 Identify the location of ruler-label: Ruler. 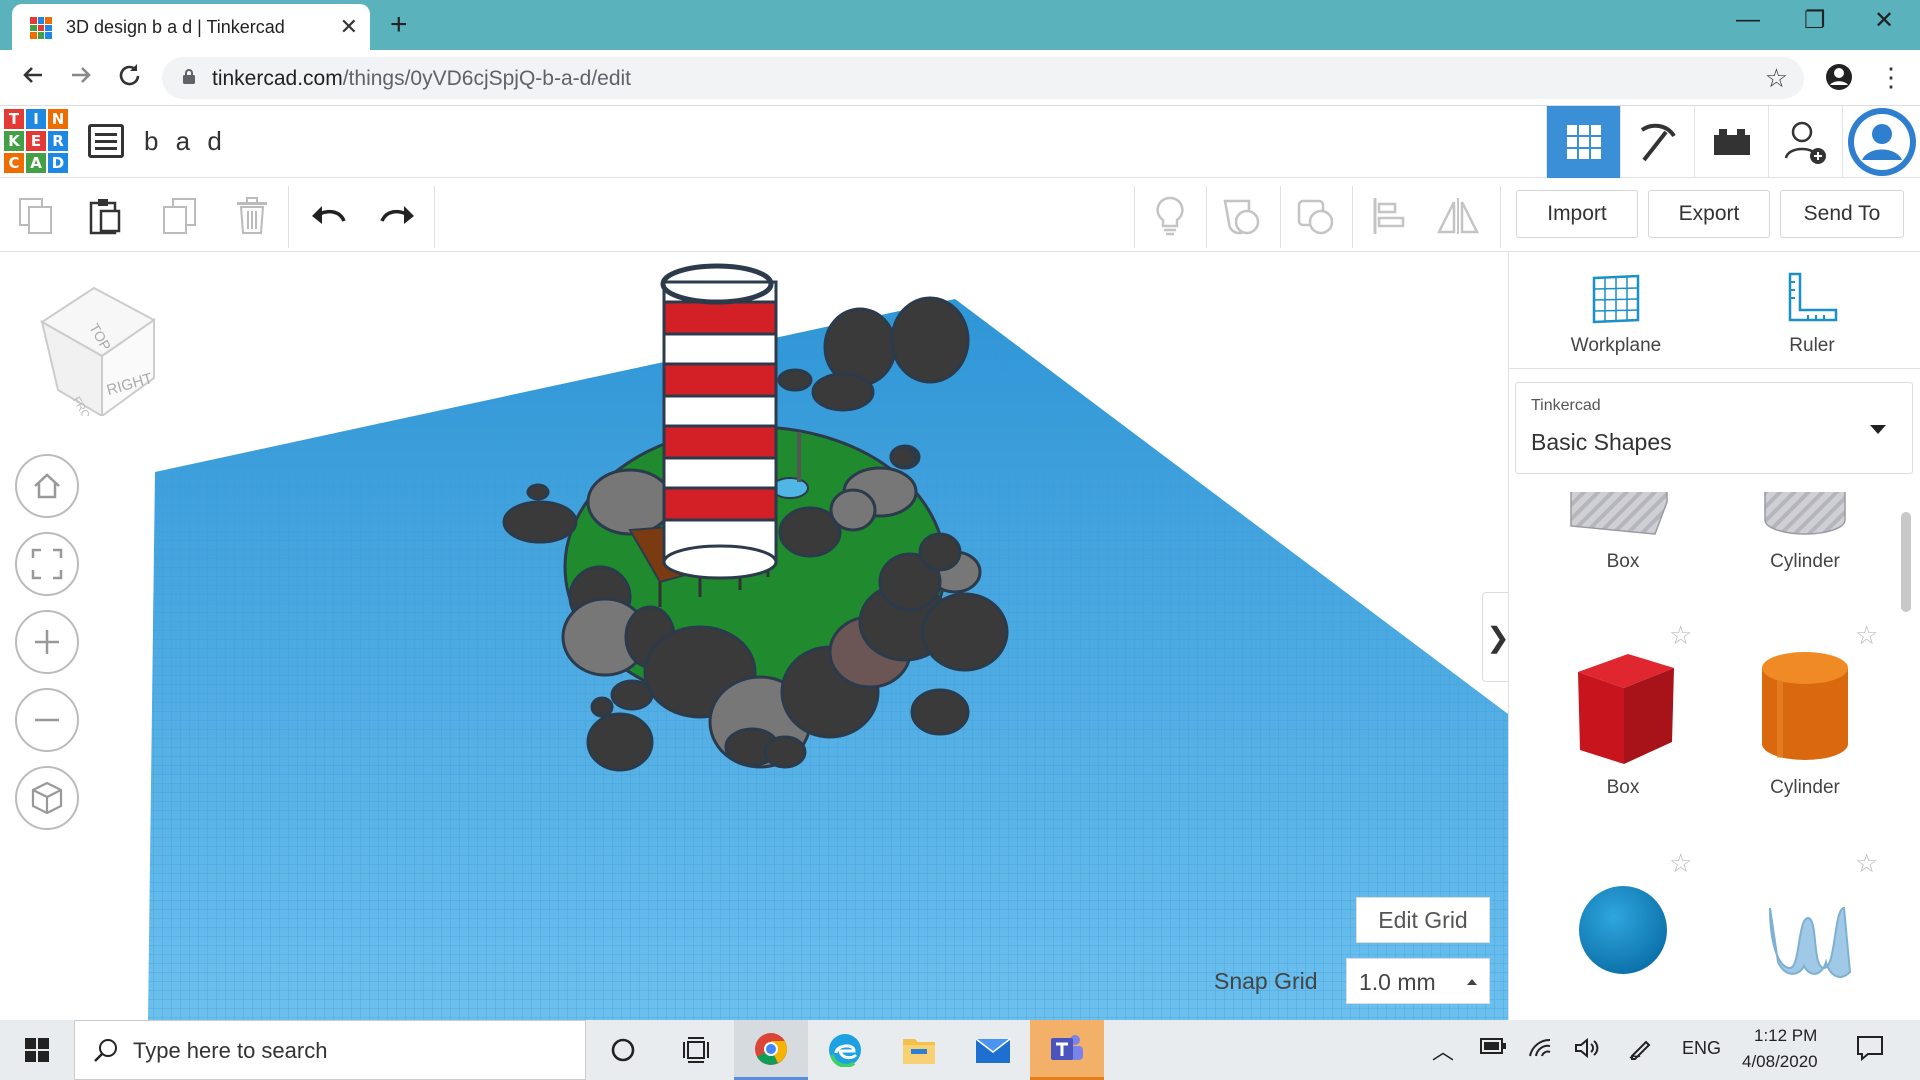
(1812, 345).